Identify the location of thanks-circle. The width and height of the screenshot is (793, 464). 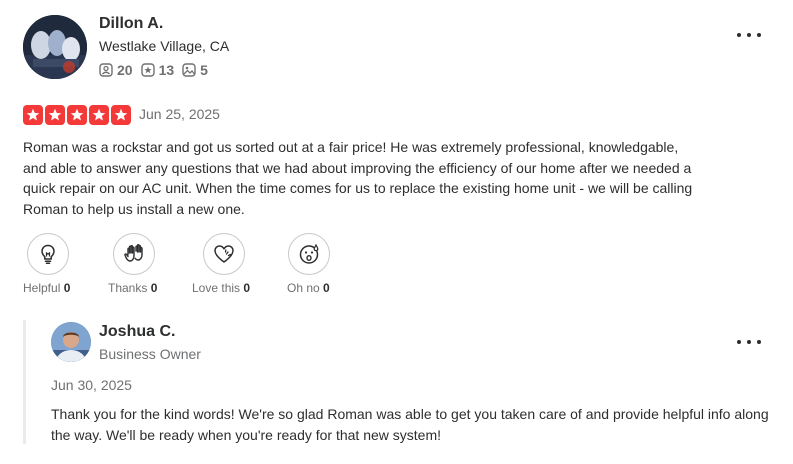
(134, 254).